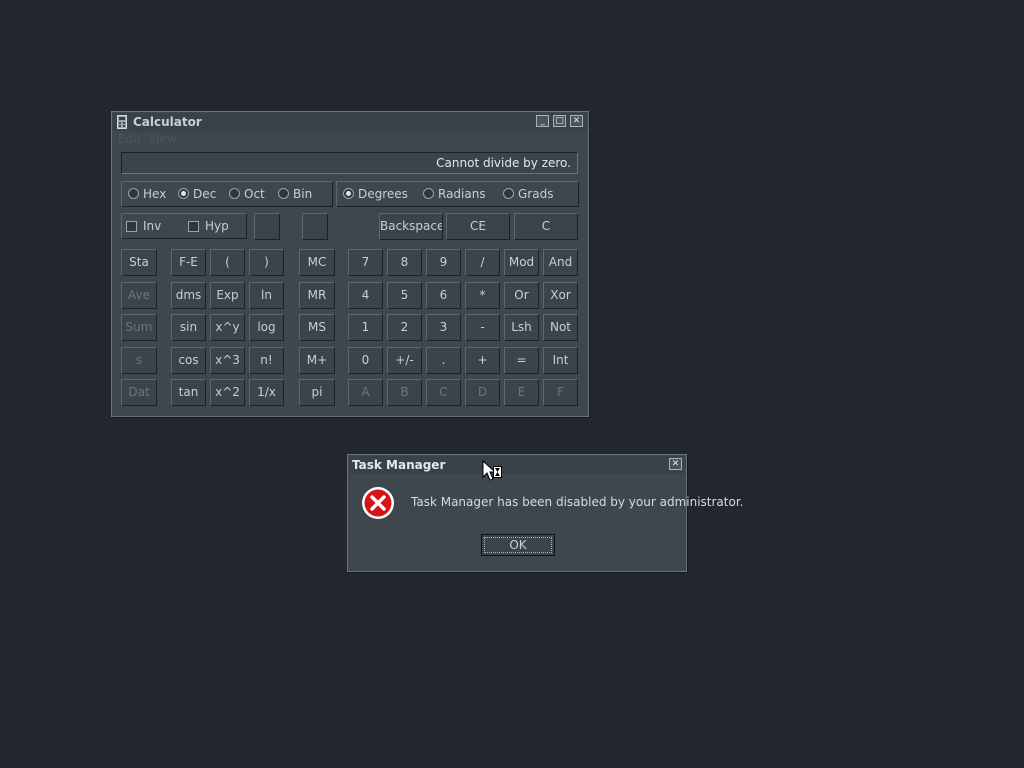 Image resolution: width=1024 pixels, height=768 pixels. What do you see at coordinates (167, 122) in the screenshot?
I see `calculator-title: Calculator` at bounding box center [167, 122].